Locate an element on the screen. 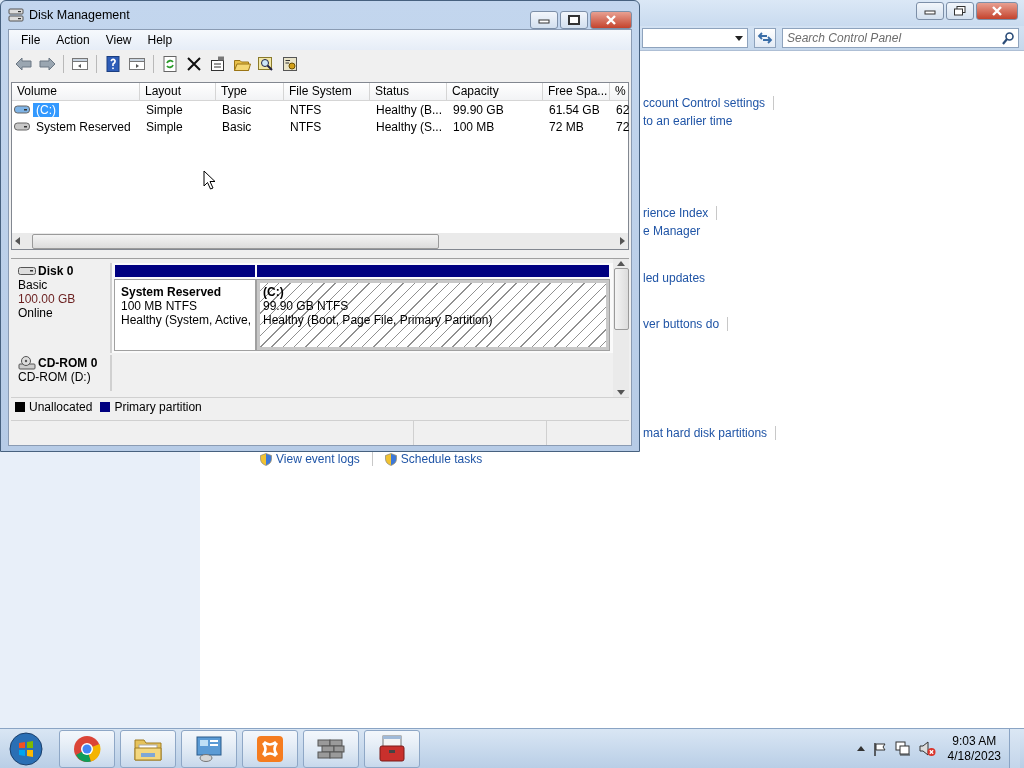  table-cell-text: 72 is located at coordinates (623, 126).